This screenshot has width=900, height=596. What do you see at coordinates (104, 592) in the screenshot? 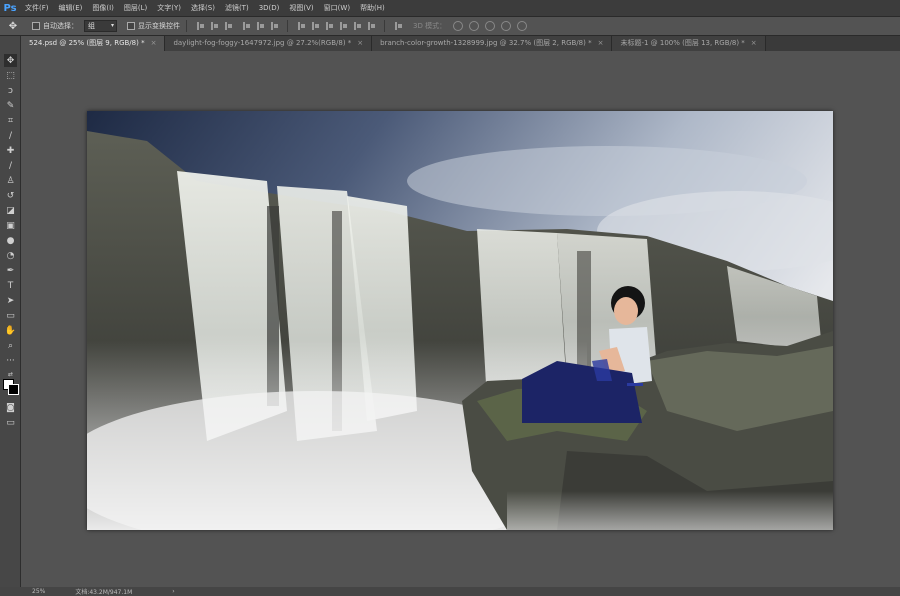
I see `doc-size: 文档:43.2M/947.1M` at bounding box center [104, 592].